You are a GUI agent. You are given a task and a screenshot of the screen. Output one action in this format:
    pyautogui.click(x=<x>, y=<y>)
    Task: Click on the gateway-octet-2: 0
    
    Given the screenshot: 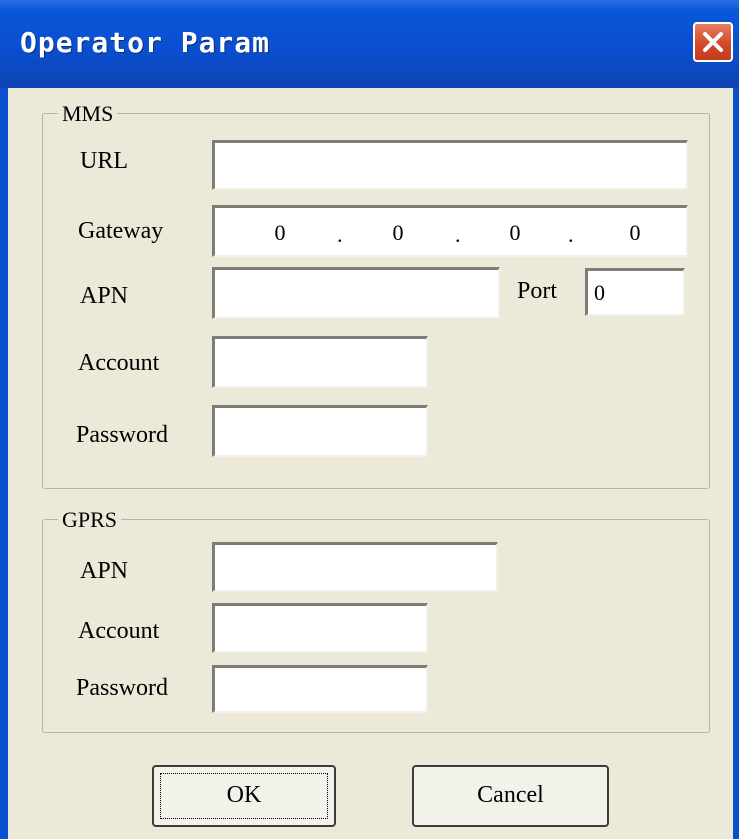 What is the action you would take?
    pyautogui.click(x=398, y=233)
    